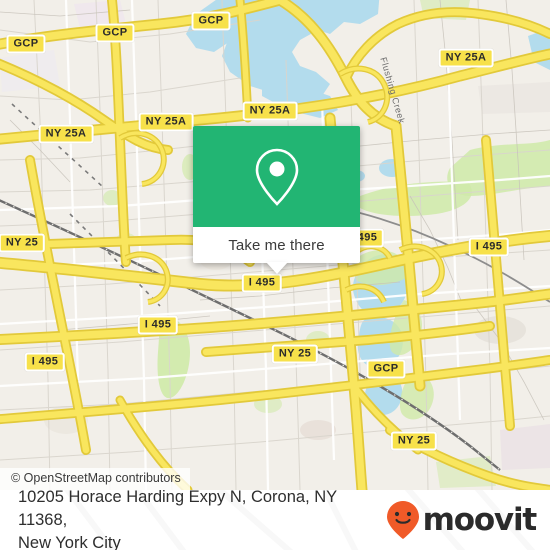 The width and height of the screenshot is (550, 550). I want to click on location-pin-icon, so click(276, 177).